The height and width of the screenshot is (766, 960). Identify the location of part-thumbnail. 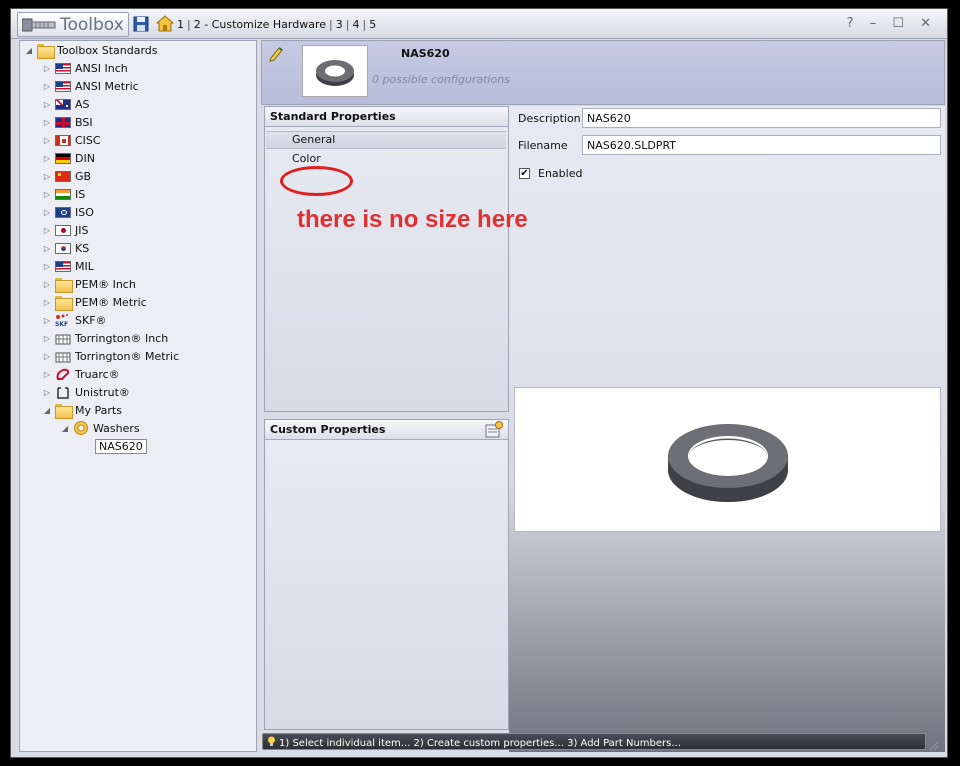
(335, 71).